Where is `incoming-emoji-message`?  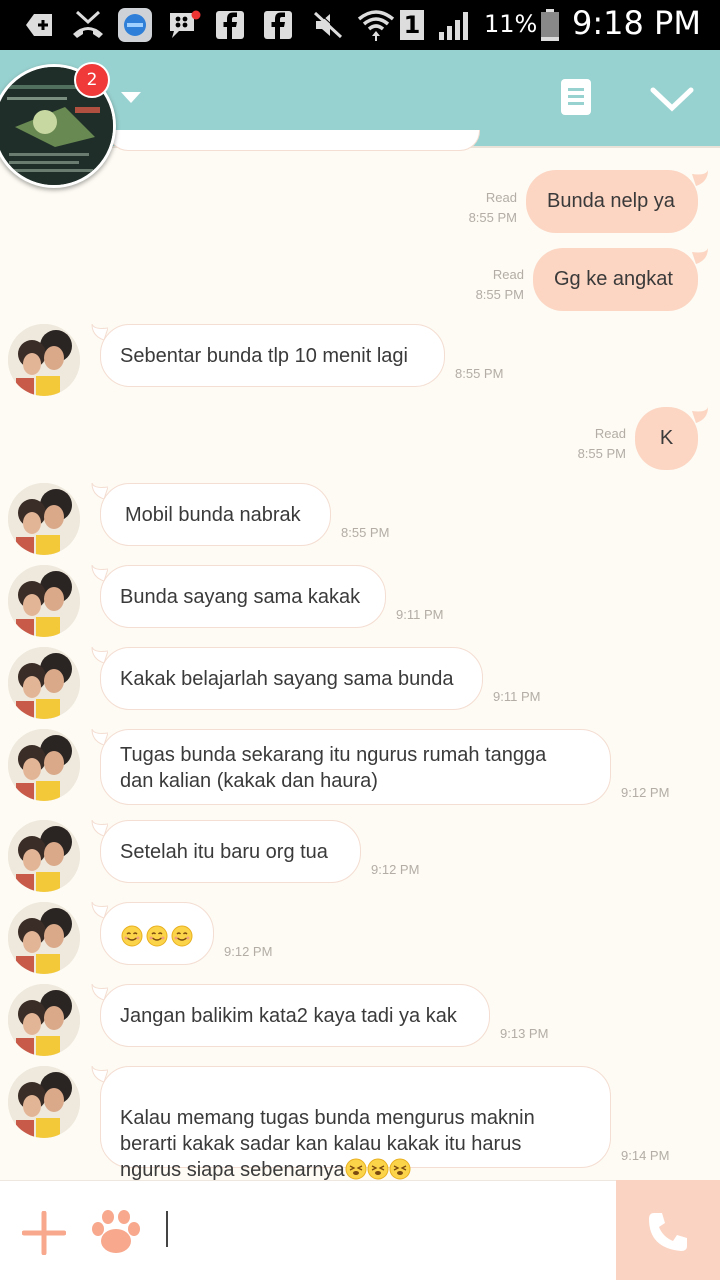
incoming-emoji-message is located at coordinates (157, 933).